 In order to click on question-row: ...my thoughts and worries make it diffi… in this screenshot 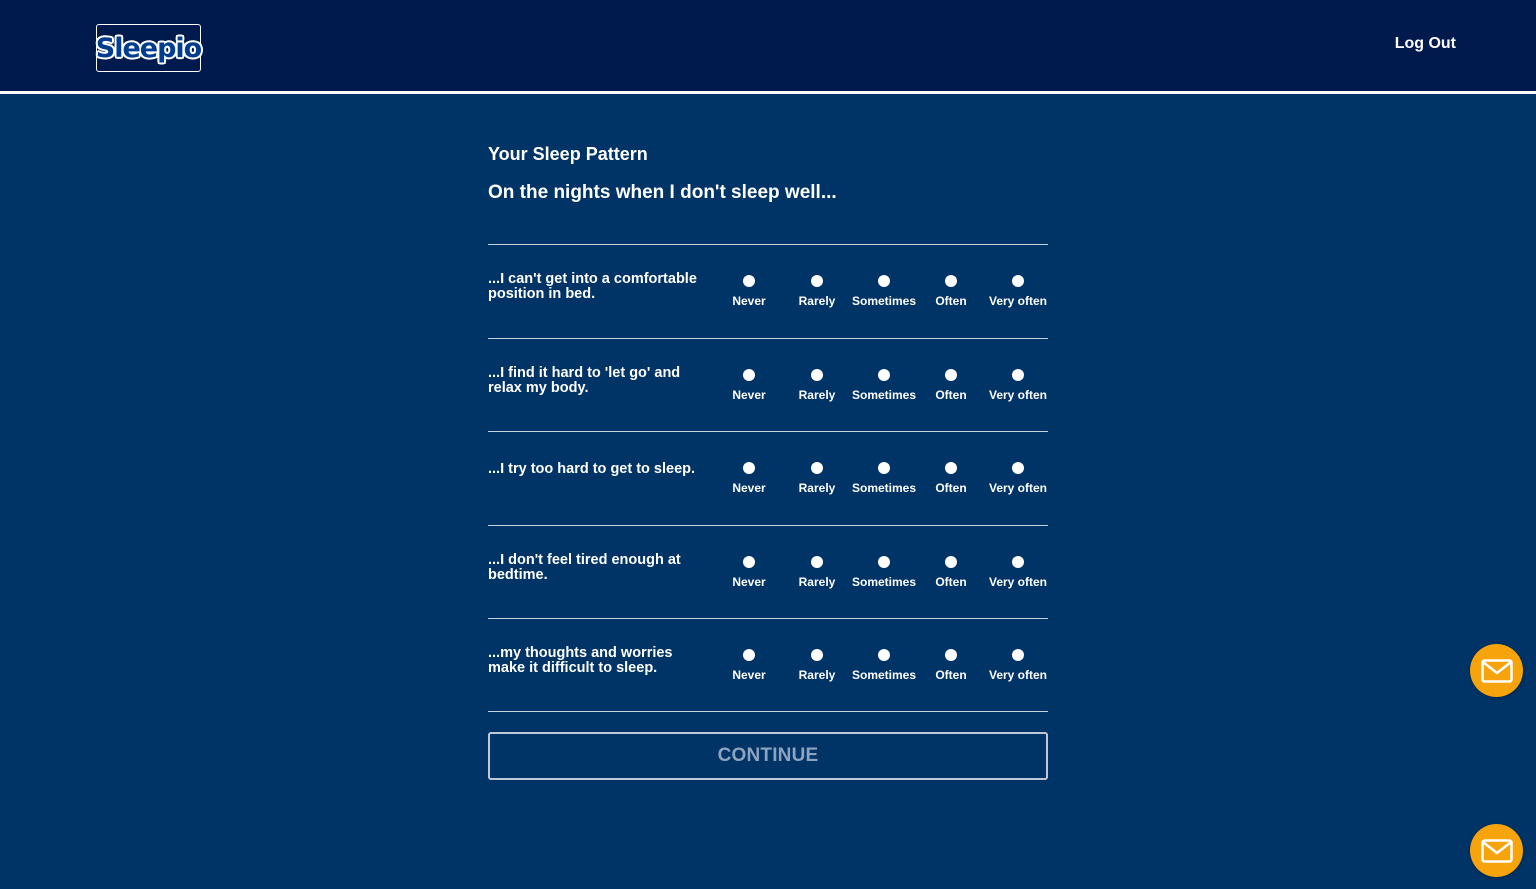, I will do `click(768, 665)`.